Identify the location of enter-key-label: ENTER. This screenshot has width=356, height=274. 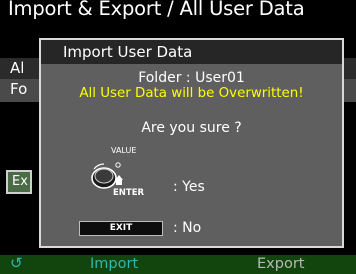
(129, 193).